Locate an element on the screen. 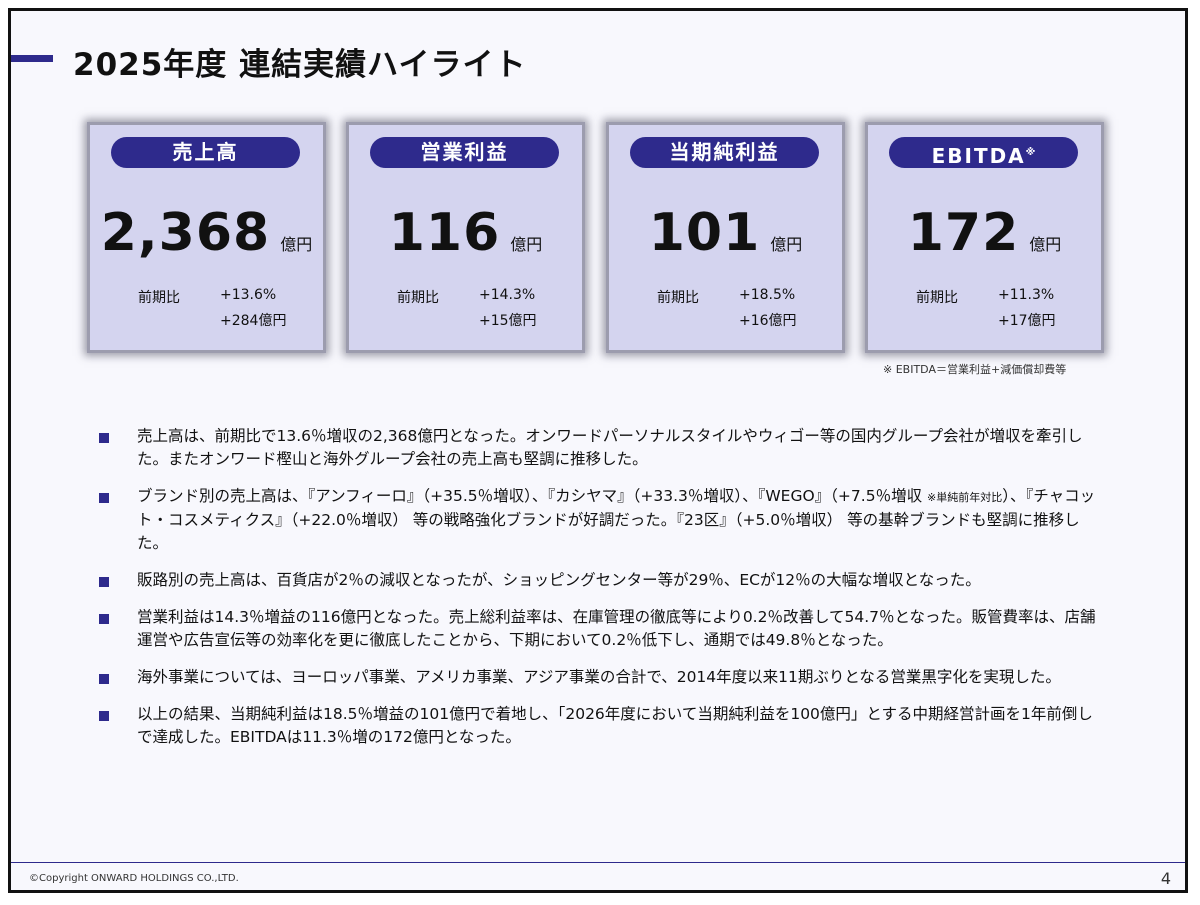 The width and height of the screenshot is (1200, 905). kpi-change-abs: +16億円 is located at coordinates (768, 321).